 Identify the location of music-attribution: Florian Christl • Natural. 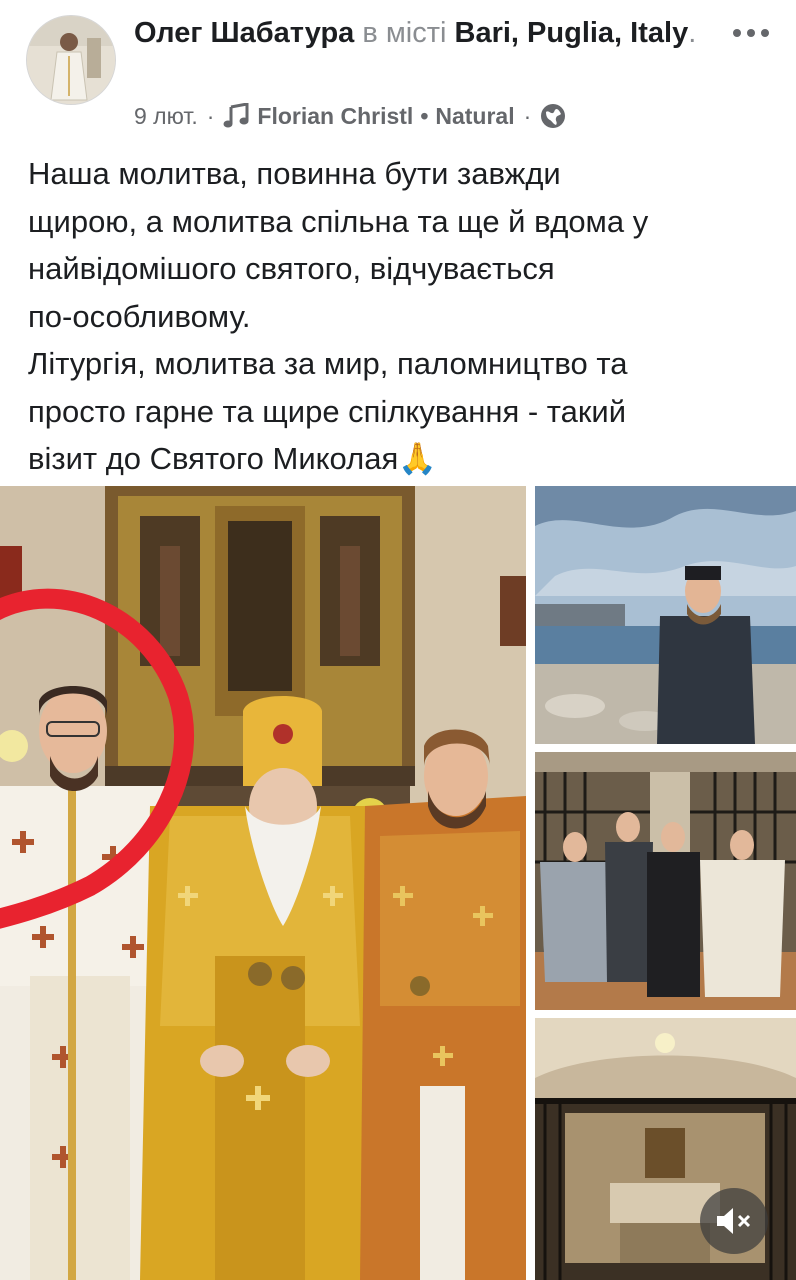
(369, 116).